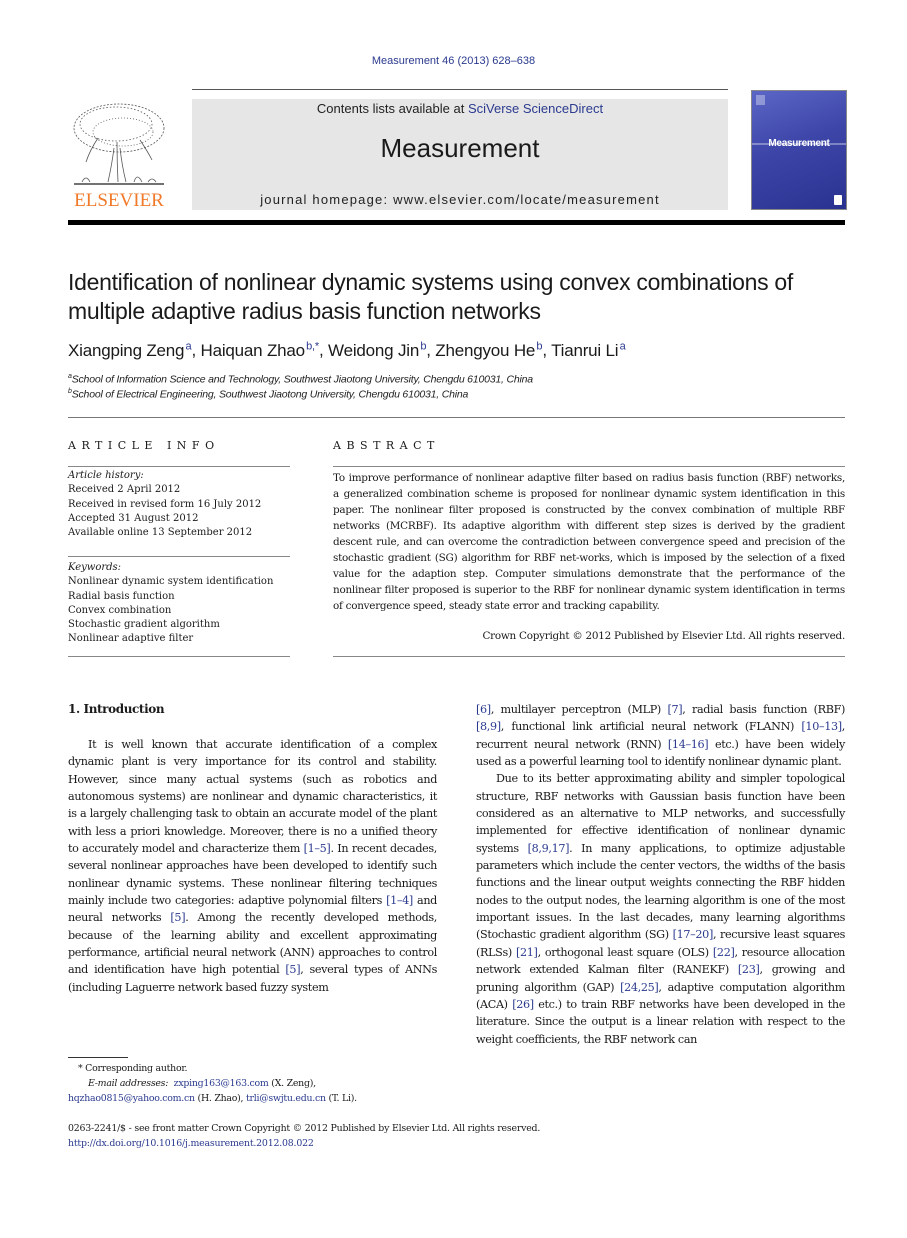  What do you see at coordinates (693, 934) in the screenshot?
I see `citation-link: [17–20]` at bounding box center [693, 934].